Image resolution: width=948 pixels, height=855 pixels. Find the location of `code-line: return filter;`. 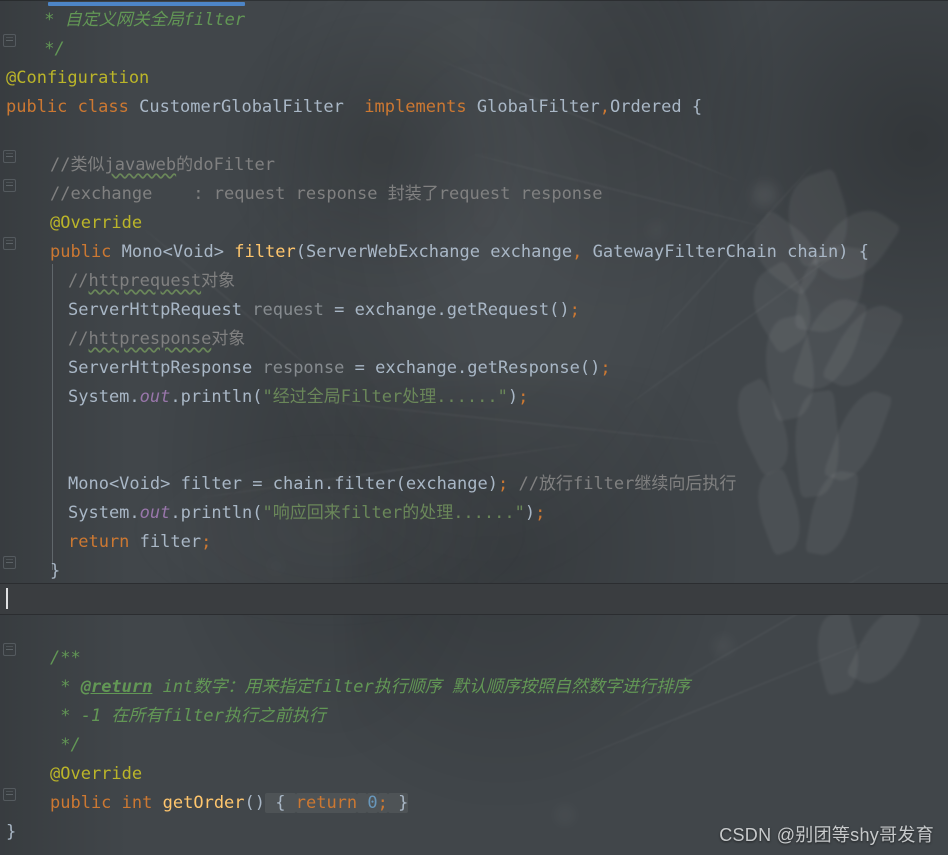

code-line: return filter; is located at coordinates (474, 542).